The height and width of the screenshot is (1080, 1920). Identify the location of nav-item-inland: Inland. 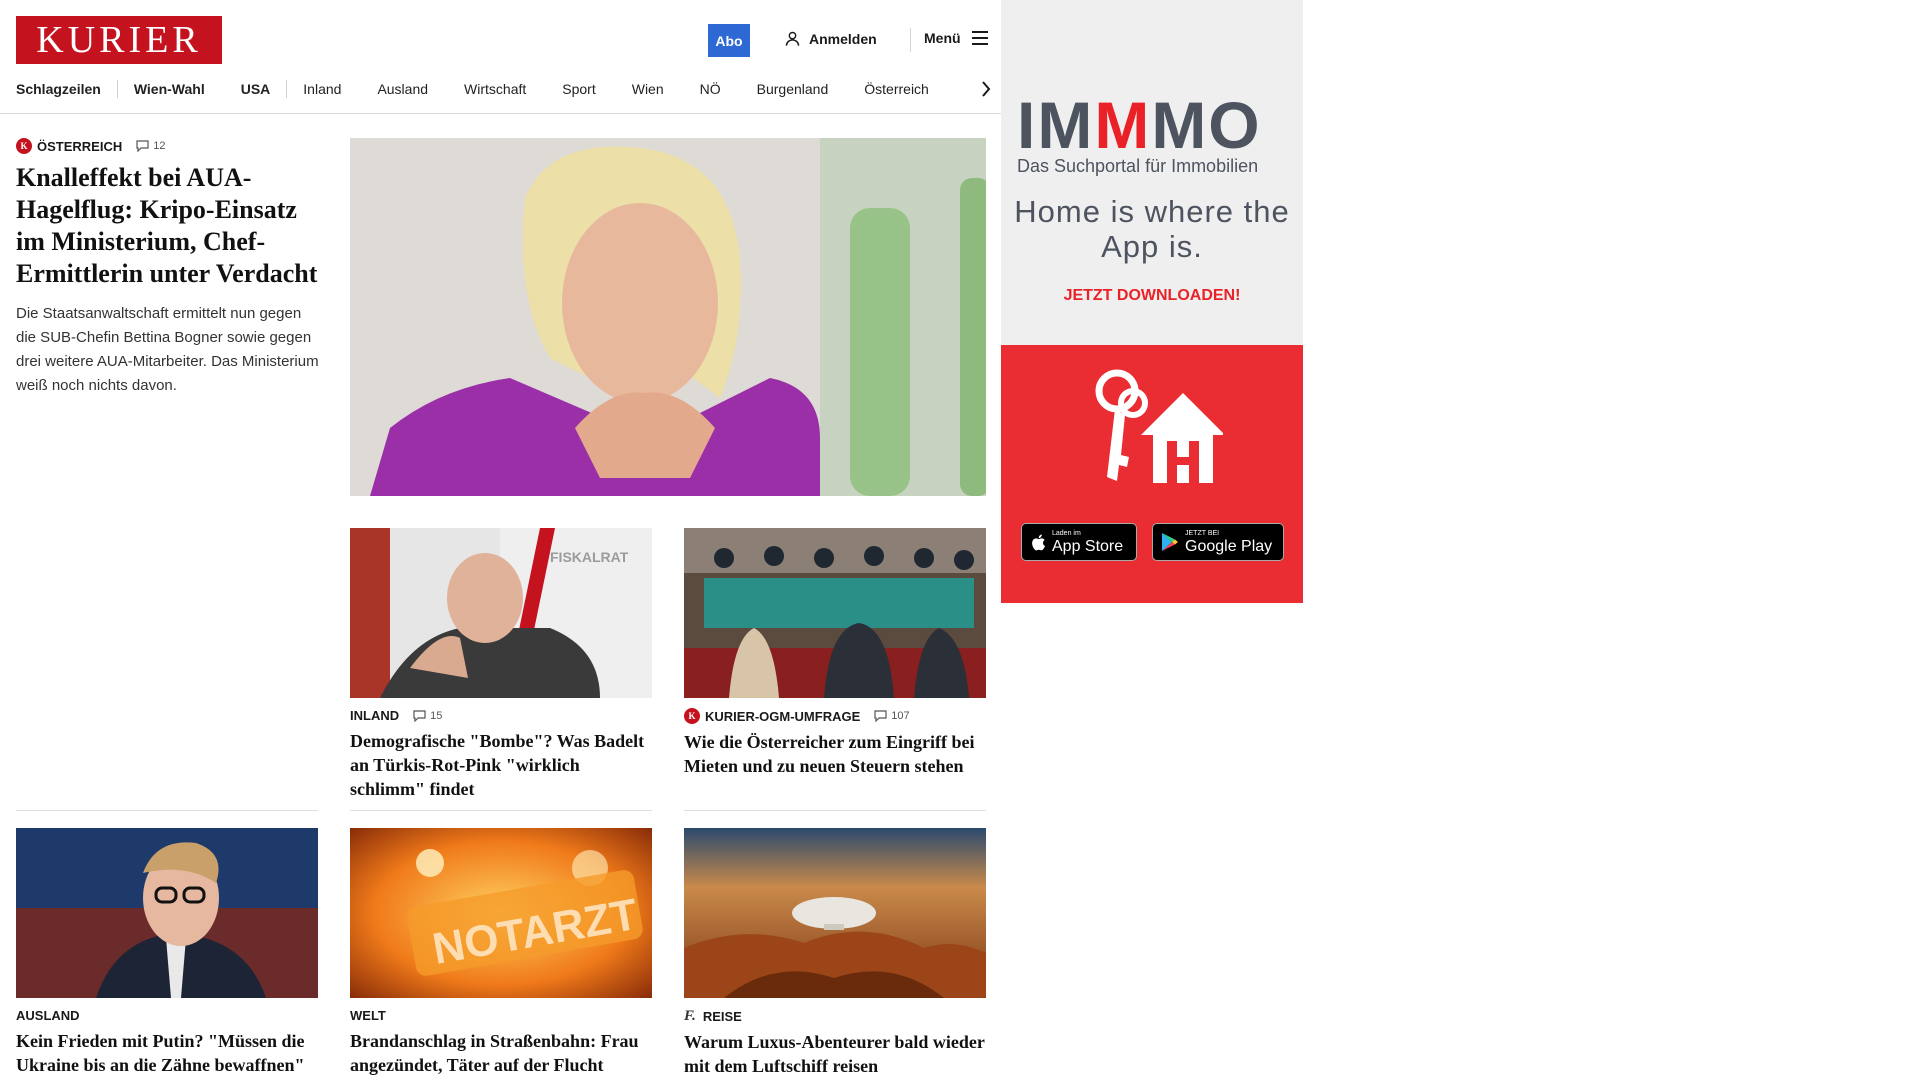
(322, 89).